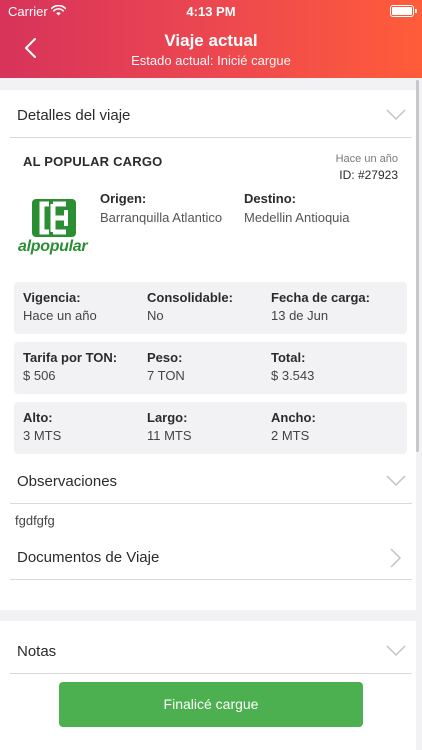 The width and height of the screenshot is (422, 750). Describe the element at coordinates (42, 426) in the screenshot. I see `info-cell: Alto: 3 MTS` at that location.